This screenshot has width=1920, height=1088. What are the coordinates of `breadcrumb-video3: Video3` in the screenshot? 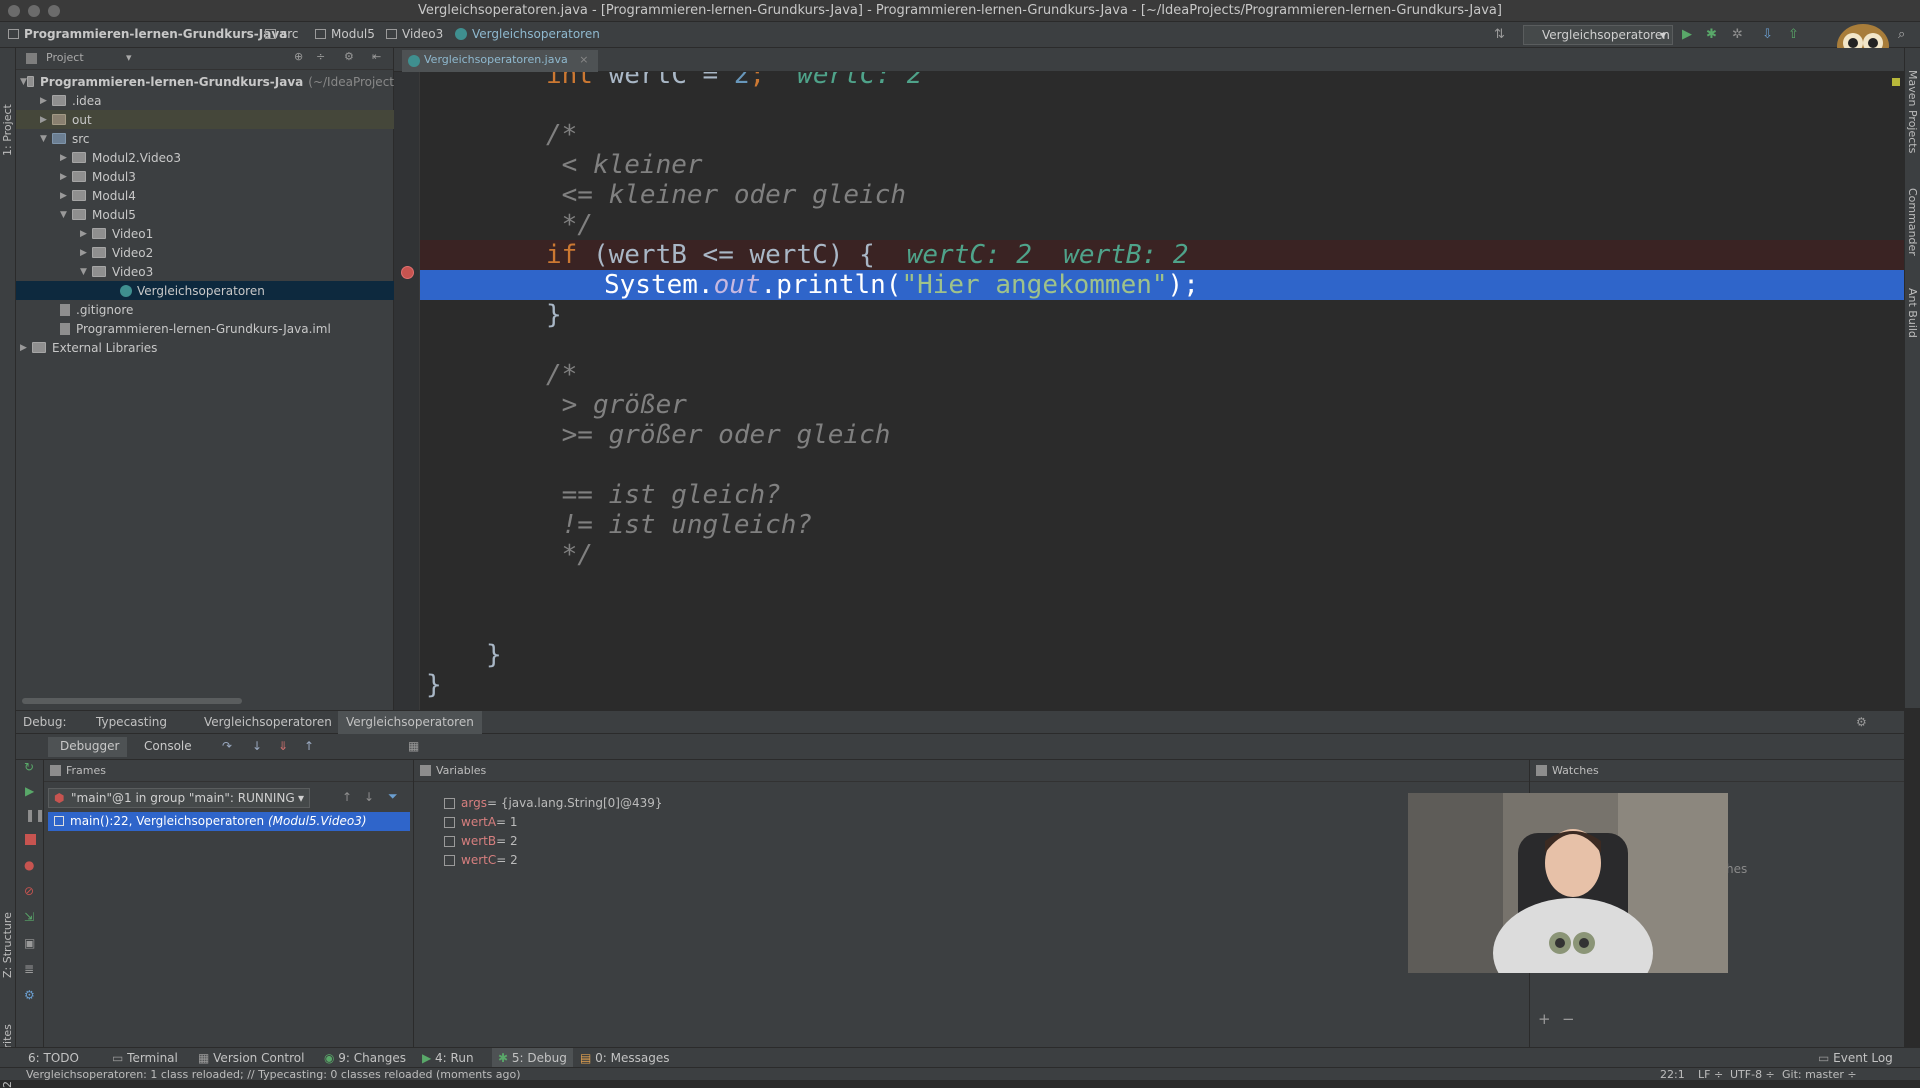 It's located at (414, 34).